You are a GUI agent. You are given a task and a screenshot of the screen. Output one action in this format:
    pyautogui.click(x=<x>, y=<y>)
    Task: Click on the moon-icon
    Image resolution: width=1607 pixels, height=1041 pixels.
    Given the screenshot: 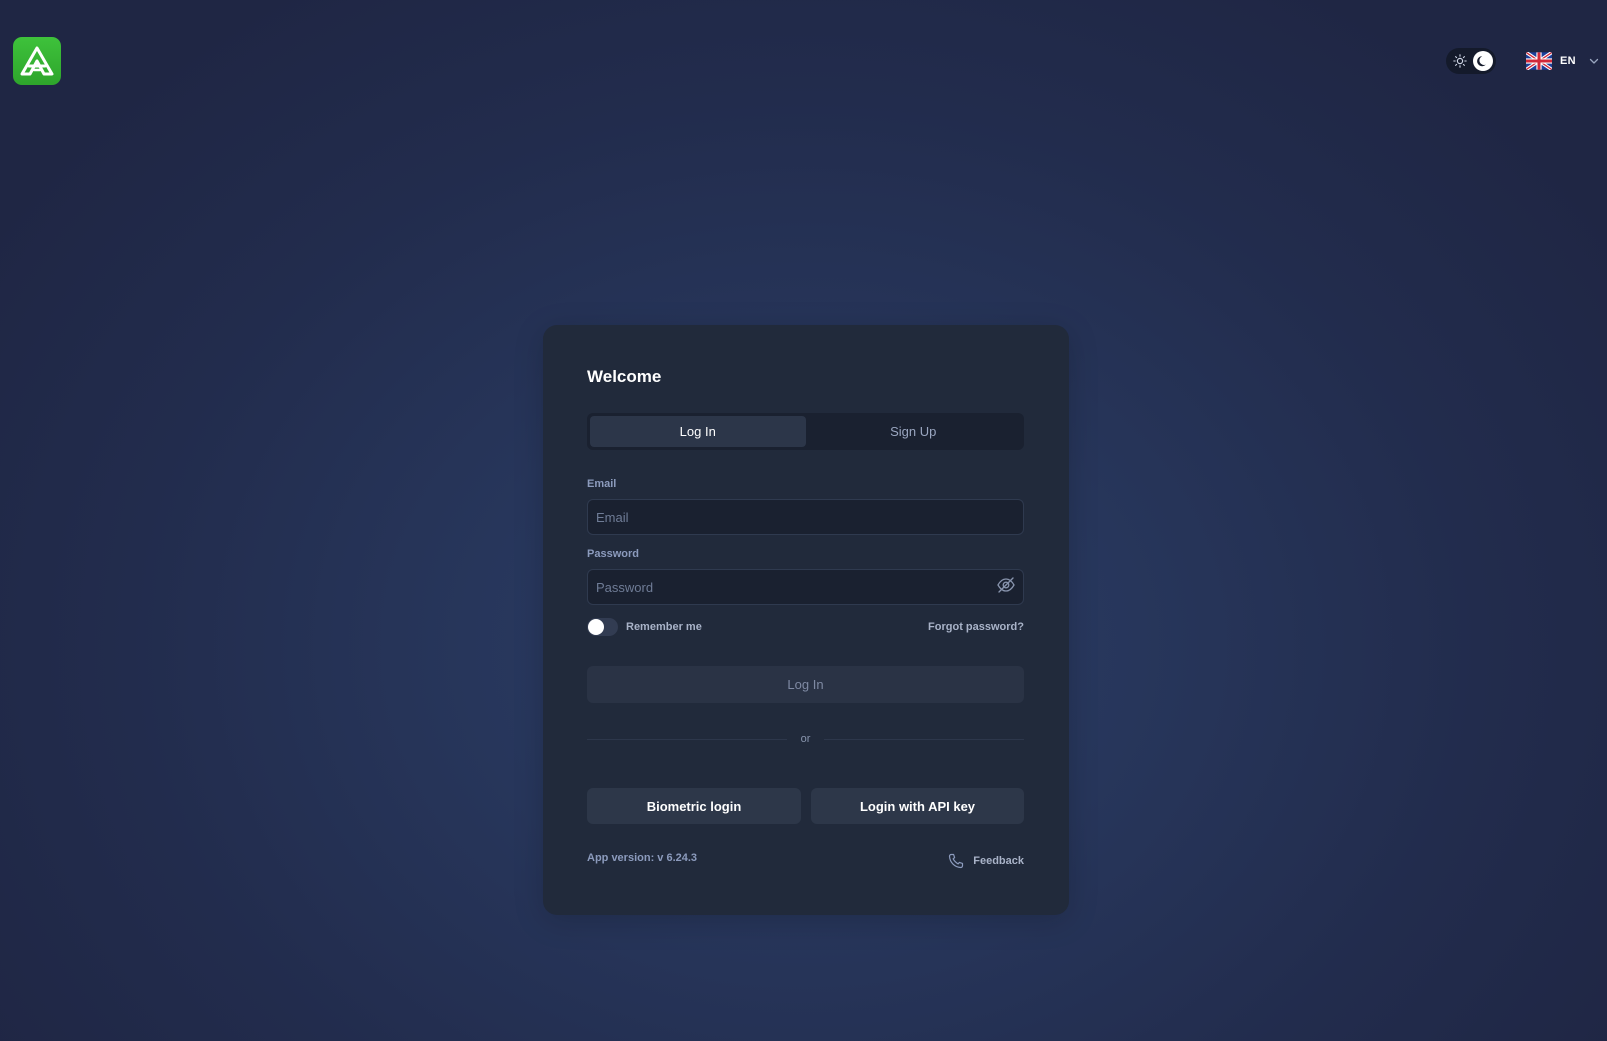 What is the action you would take?
    pyautogui.click(x=1481, y=61)
    